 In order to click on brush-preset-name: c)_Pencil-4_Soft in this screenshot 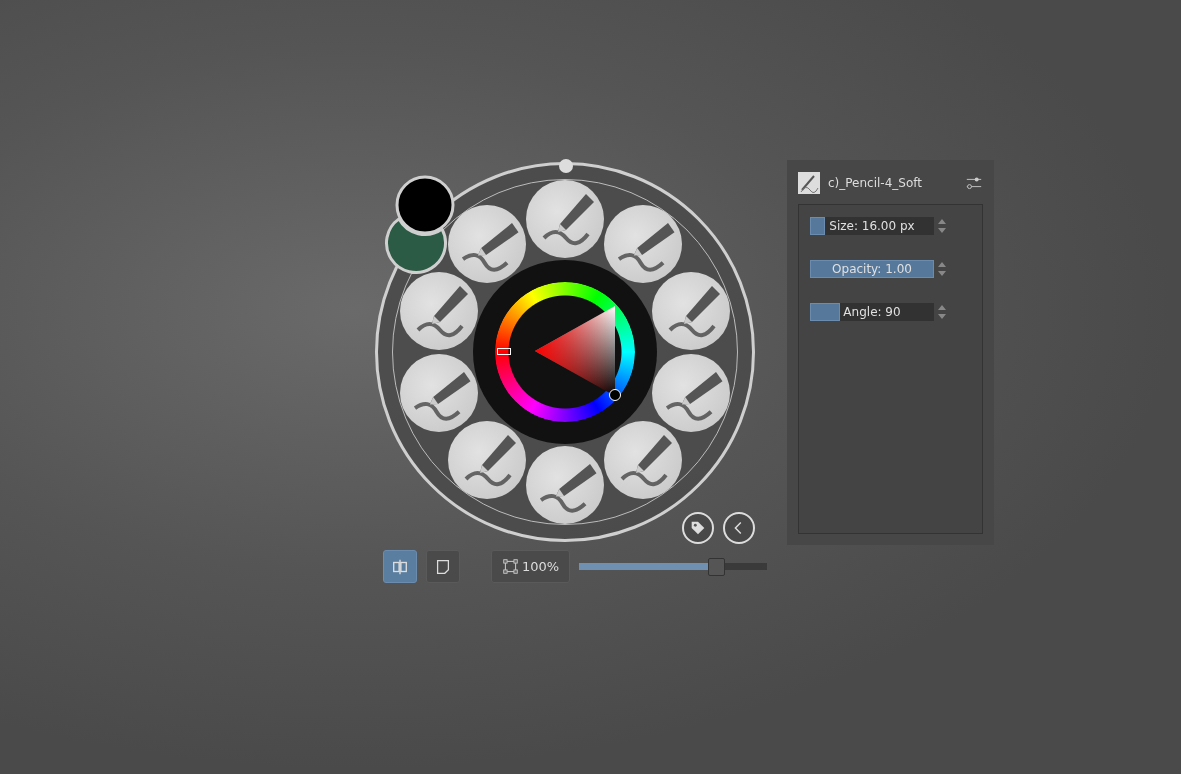, I will do `click(875, 183)`.